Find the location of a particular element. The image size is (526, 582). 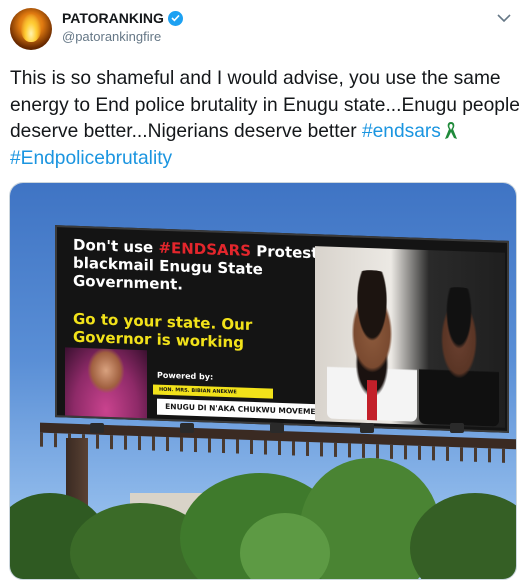

flame-icon is located at coordinates (31, 28).